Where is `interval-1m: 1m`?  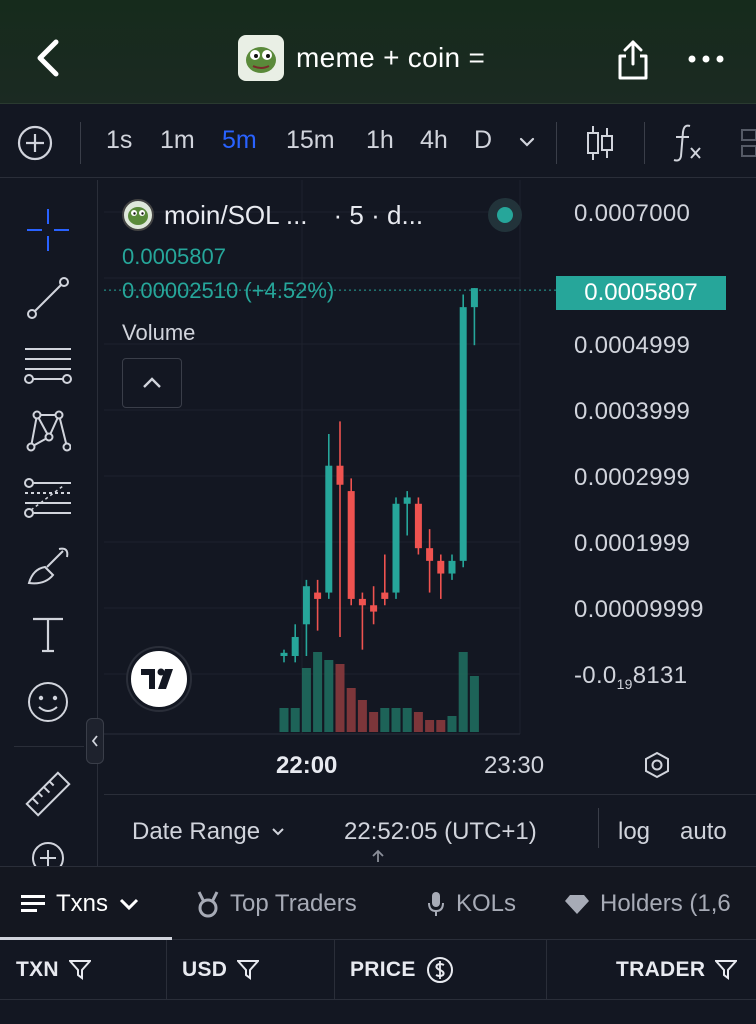
interval-1m: 1m is located at coordinates (177, 140).